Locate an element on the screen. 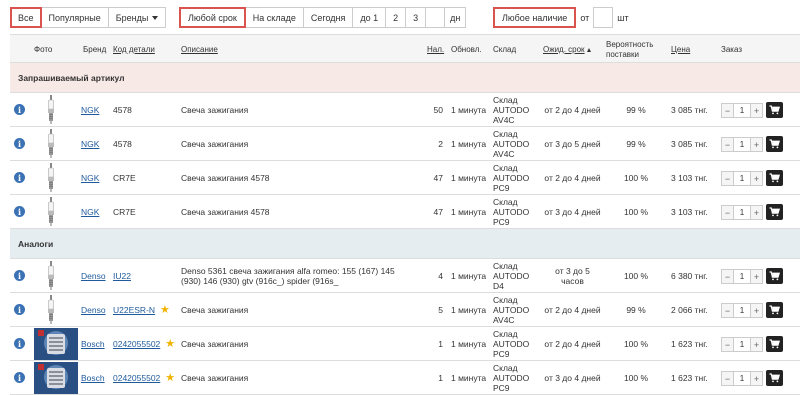 Image resolution: width=800 pixels, height=395 pixels. header-photo: Фото is located at coordinates (43, 49).